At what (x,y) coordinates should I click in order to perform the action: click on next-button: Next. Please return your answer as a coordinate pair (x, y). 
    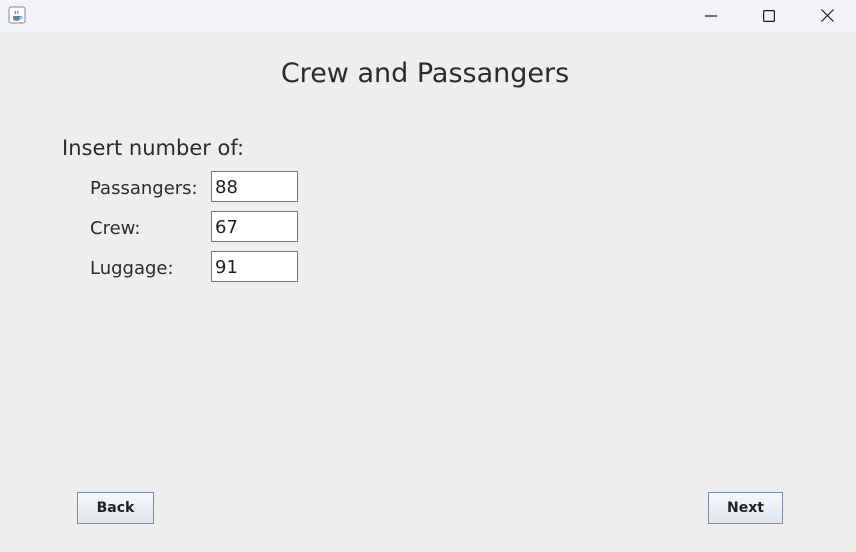
    Looking at the image, I should click on (745, 508).